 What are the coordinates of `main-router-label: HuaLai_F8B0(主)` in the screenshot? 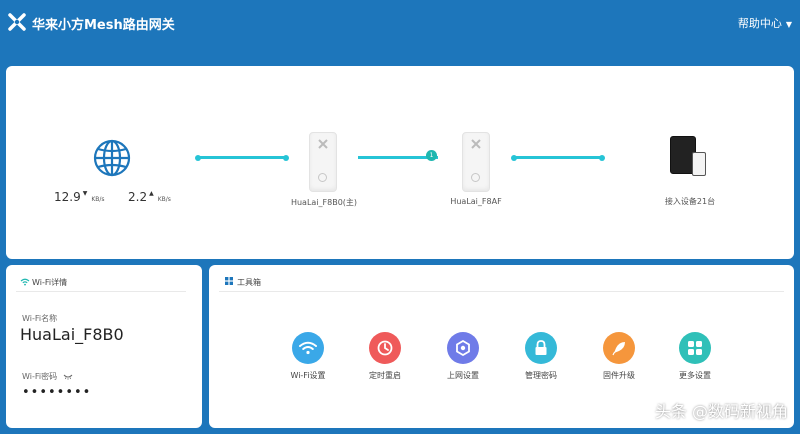 It's located at (324, 202).